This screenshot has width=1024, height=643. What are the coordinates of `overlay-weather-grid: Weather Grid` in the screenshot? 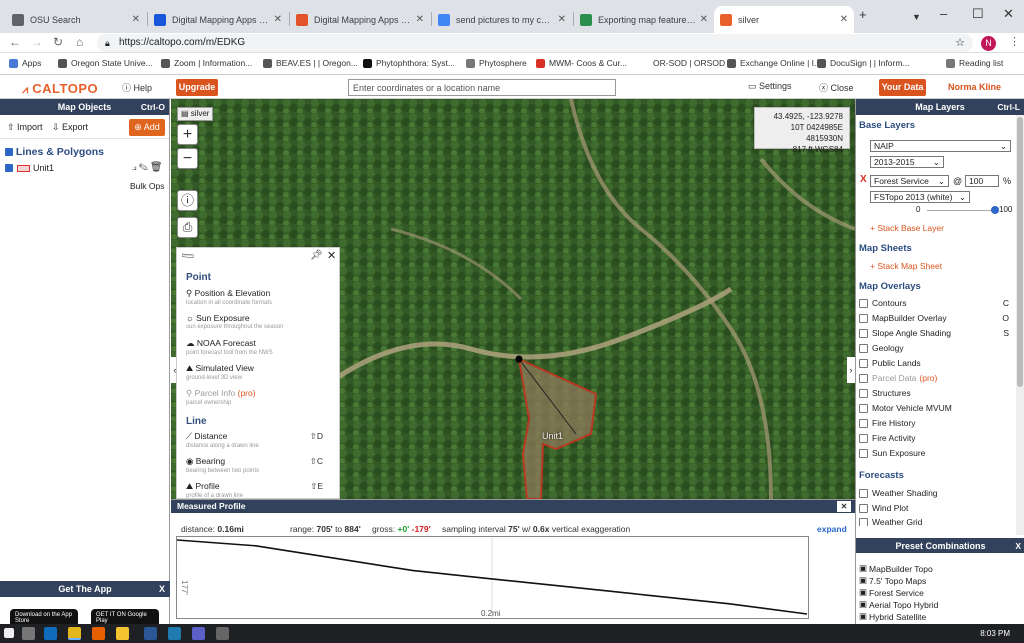 It's located at (890, 522).